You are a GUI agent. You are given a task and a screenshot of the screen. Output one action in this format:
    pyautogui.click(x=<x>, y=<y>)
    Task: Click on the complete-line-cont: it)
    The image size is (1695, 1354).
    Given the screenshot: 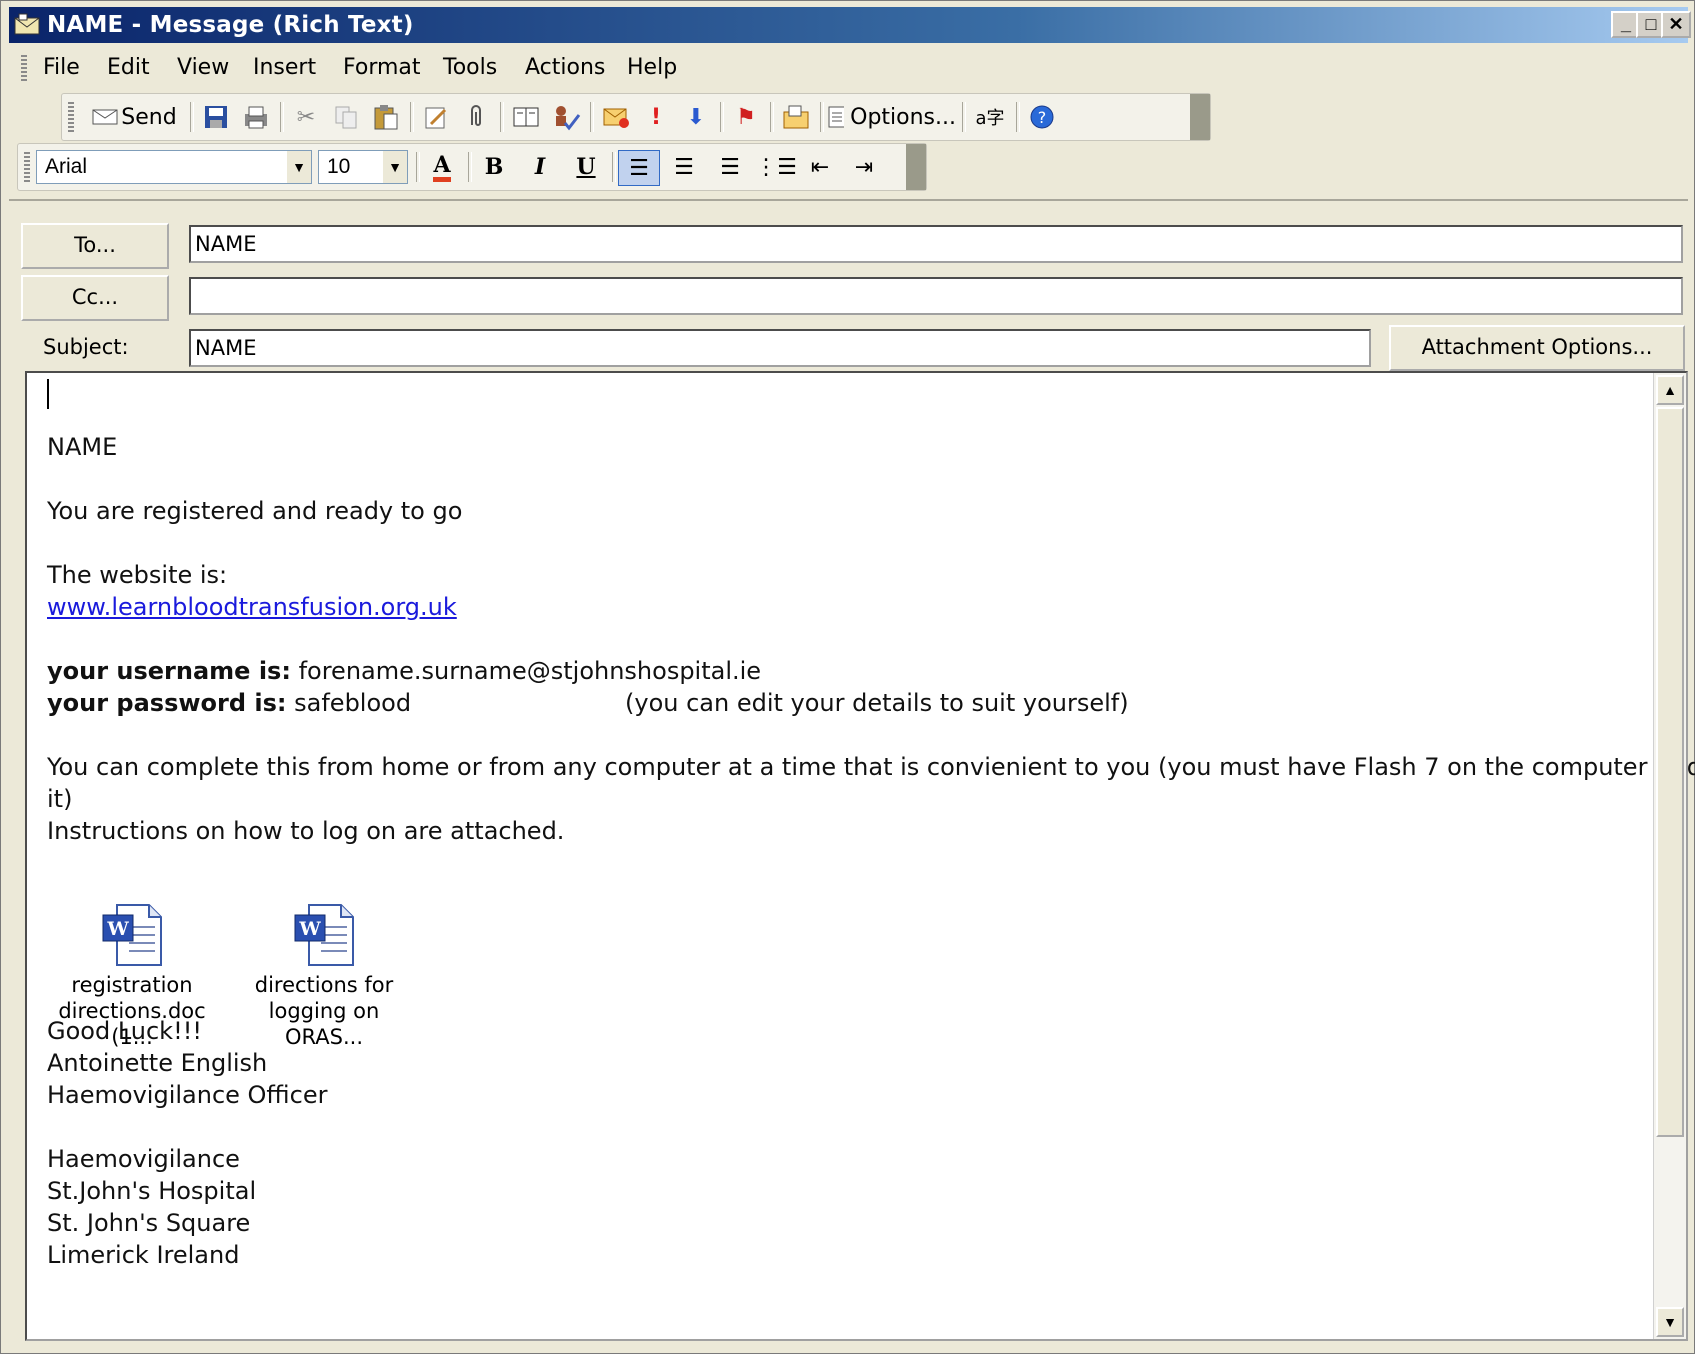 What is the action you would take?
    pyautogui.click(x=60, y=799)
    